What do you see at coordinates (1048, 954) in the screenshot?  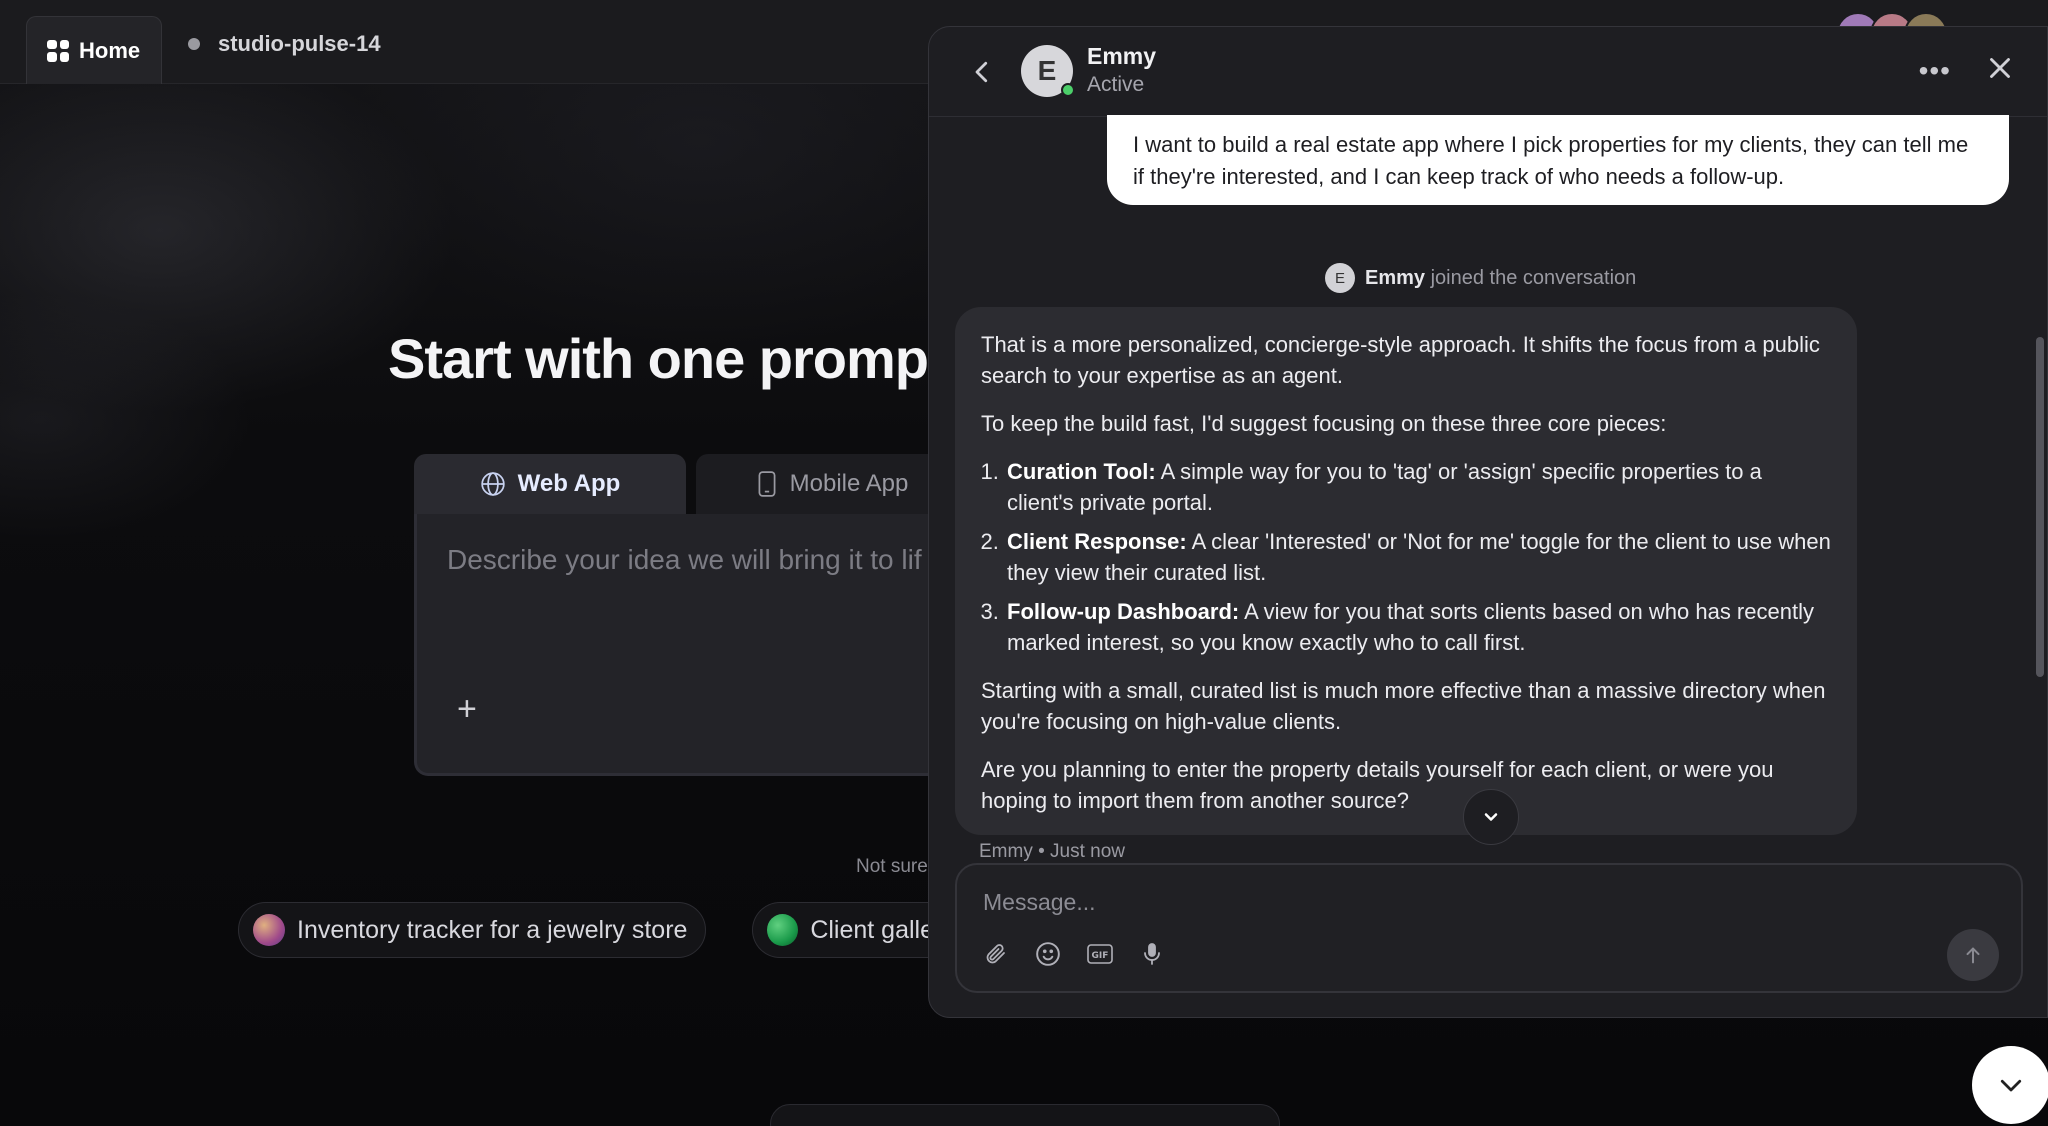 I see `emoji-icon` at bounding box center [1048, 954].